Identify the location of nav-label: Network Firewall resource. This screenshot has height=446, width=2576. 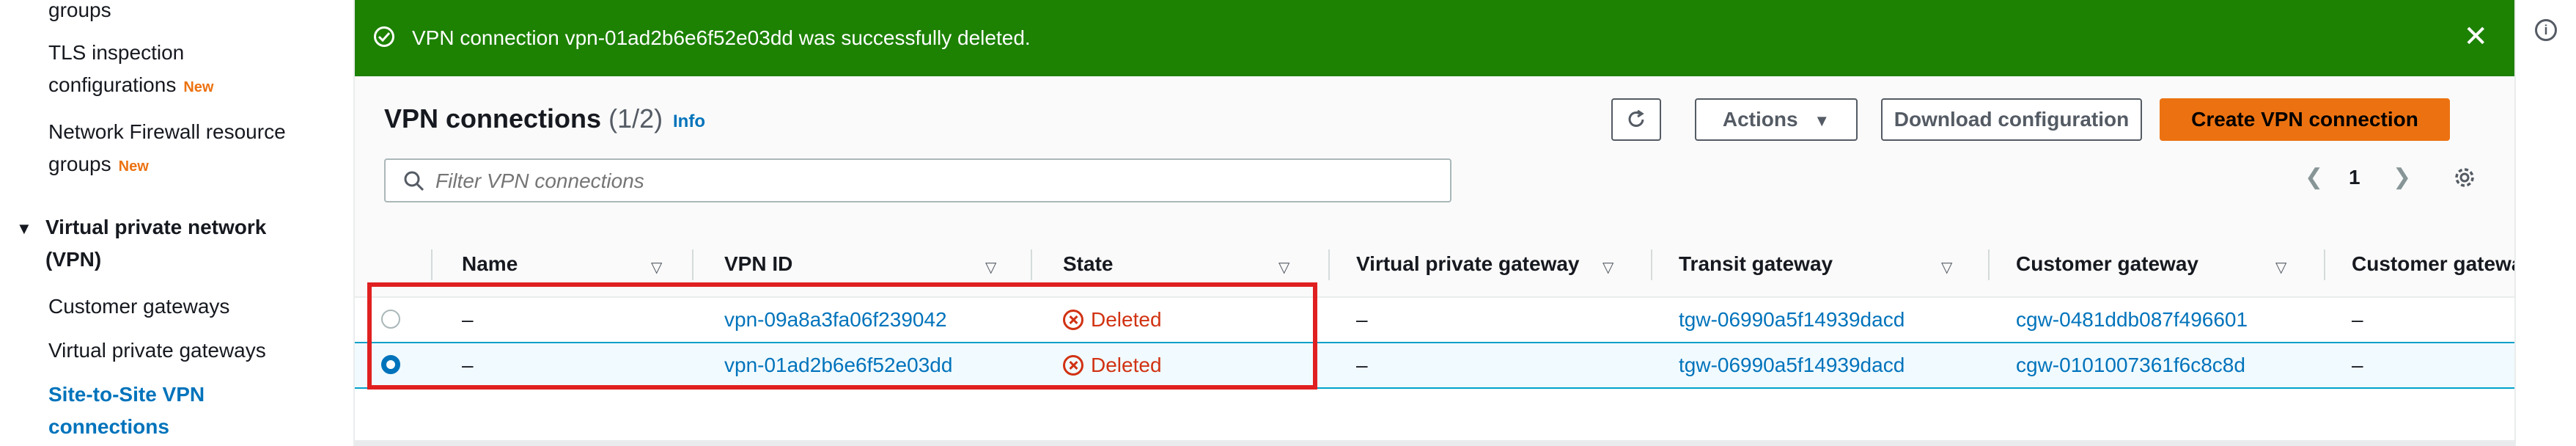
(167, 131).